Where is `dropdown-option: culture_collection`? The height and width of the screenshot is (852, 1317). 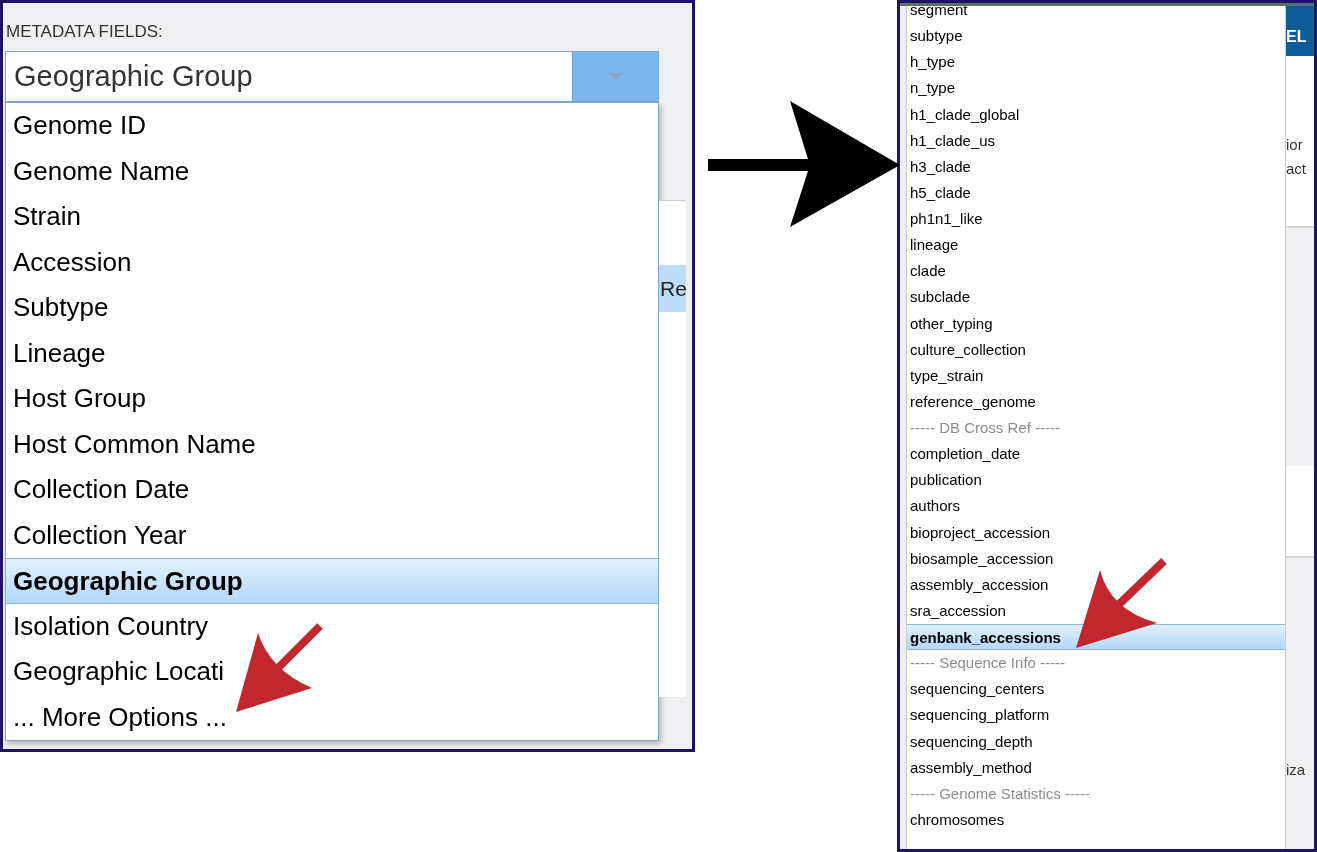 dropdown-option: culture_collection is located at coordinates (1096, 349).